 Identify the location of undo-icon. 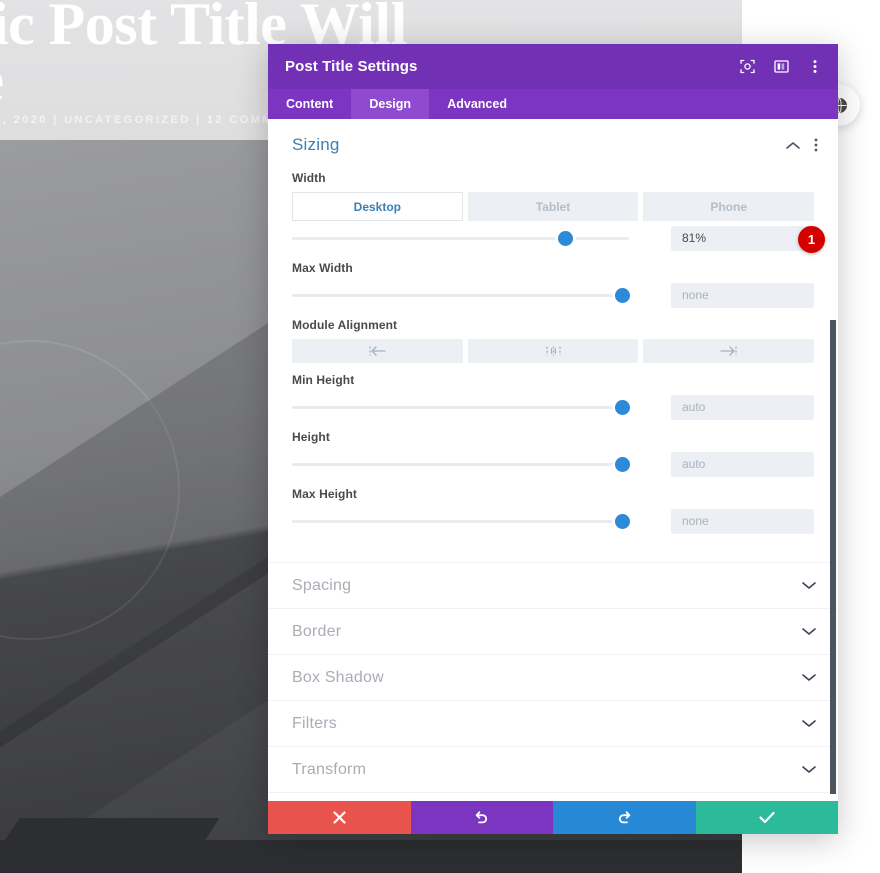
(481, 817).